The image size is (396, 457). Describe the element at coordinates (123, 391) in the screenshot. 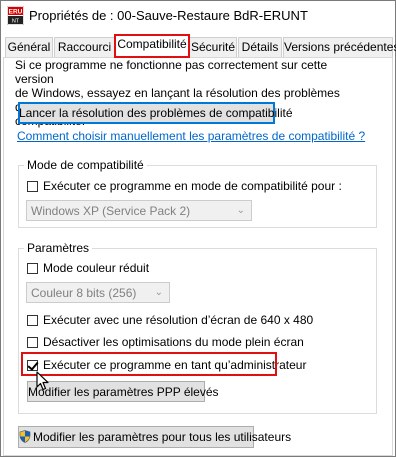

I see `high-dpi-button: Modifier les paramètres PPP élevés` at that location.